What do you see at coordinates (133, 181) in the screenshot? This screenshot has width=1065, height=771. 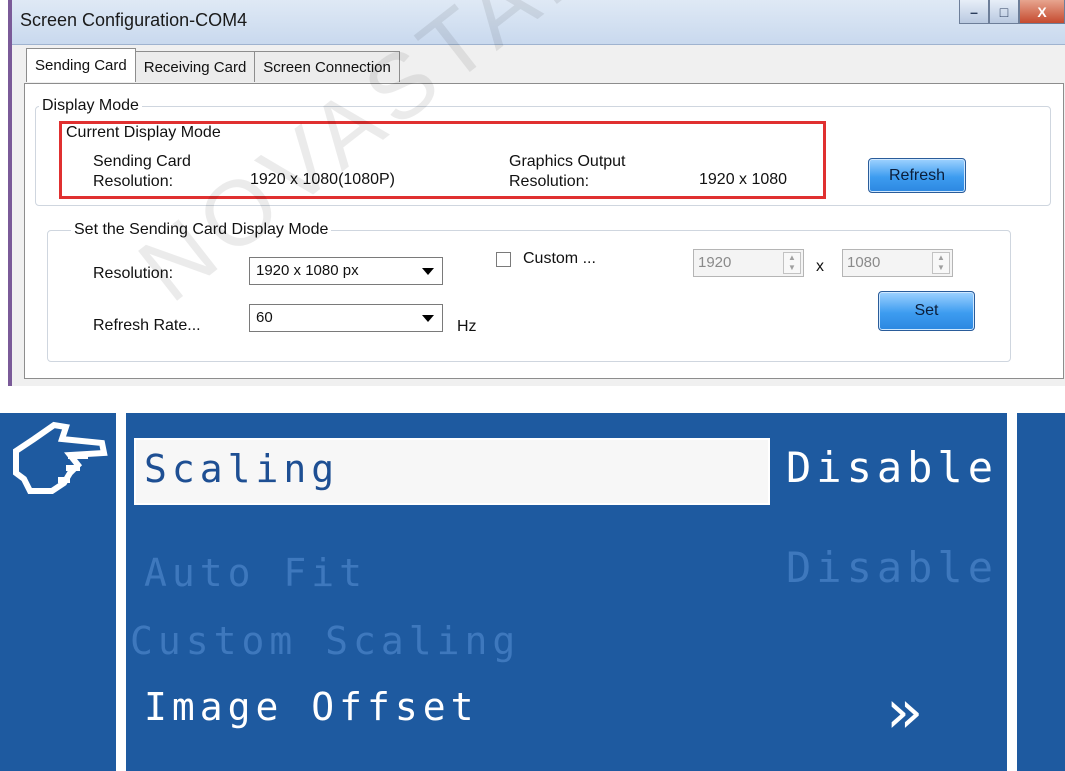 I see `sending-card-resolution-label-line2: Resolution:` at bounding box center [133, 181].